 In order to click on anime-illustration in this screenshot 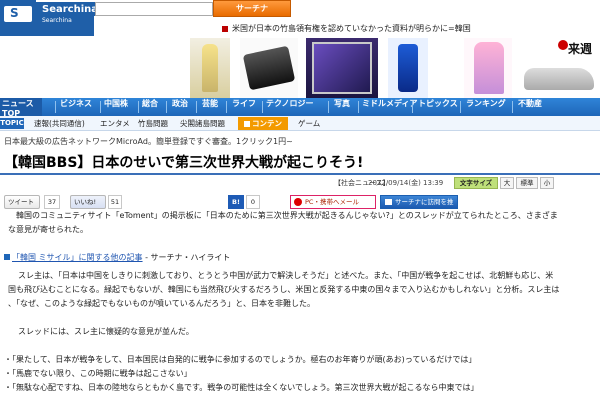, I will do `click(489, 68)`.